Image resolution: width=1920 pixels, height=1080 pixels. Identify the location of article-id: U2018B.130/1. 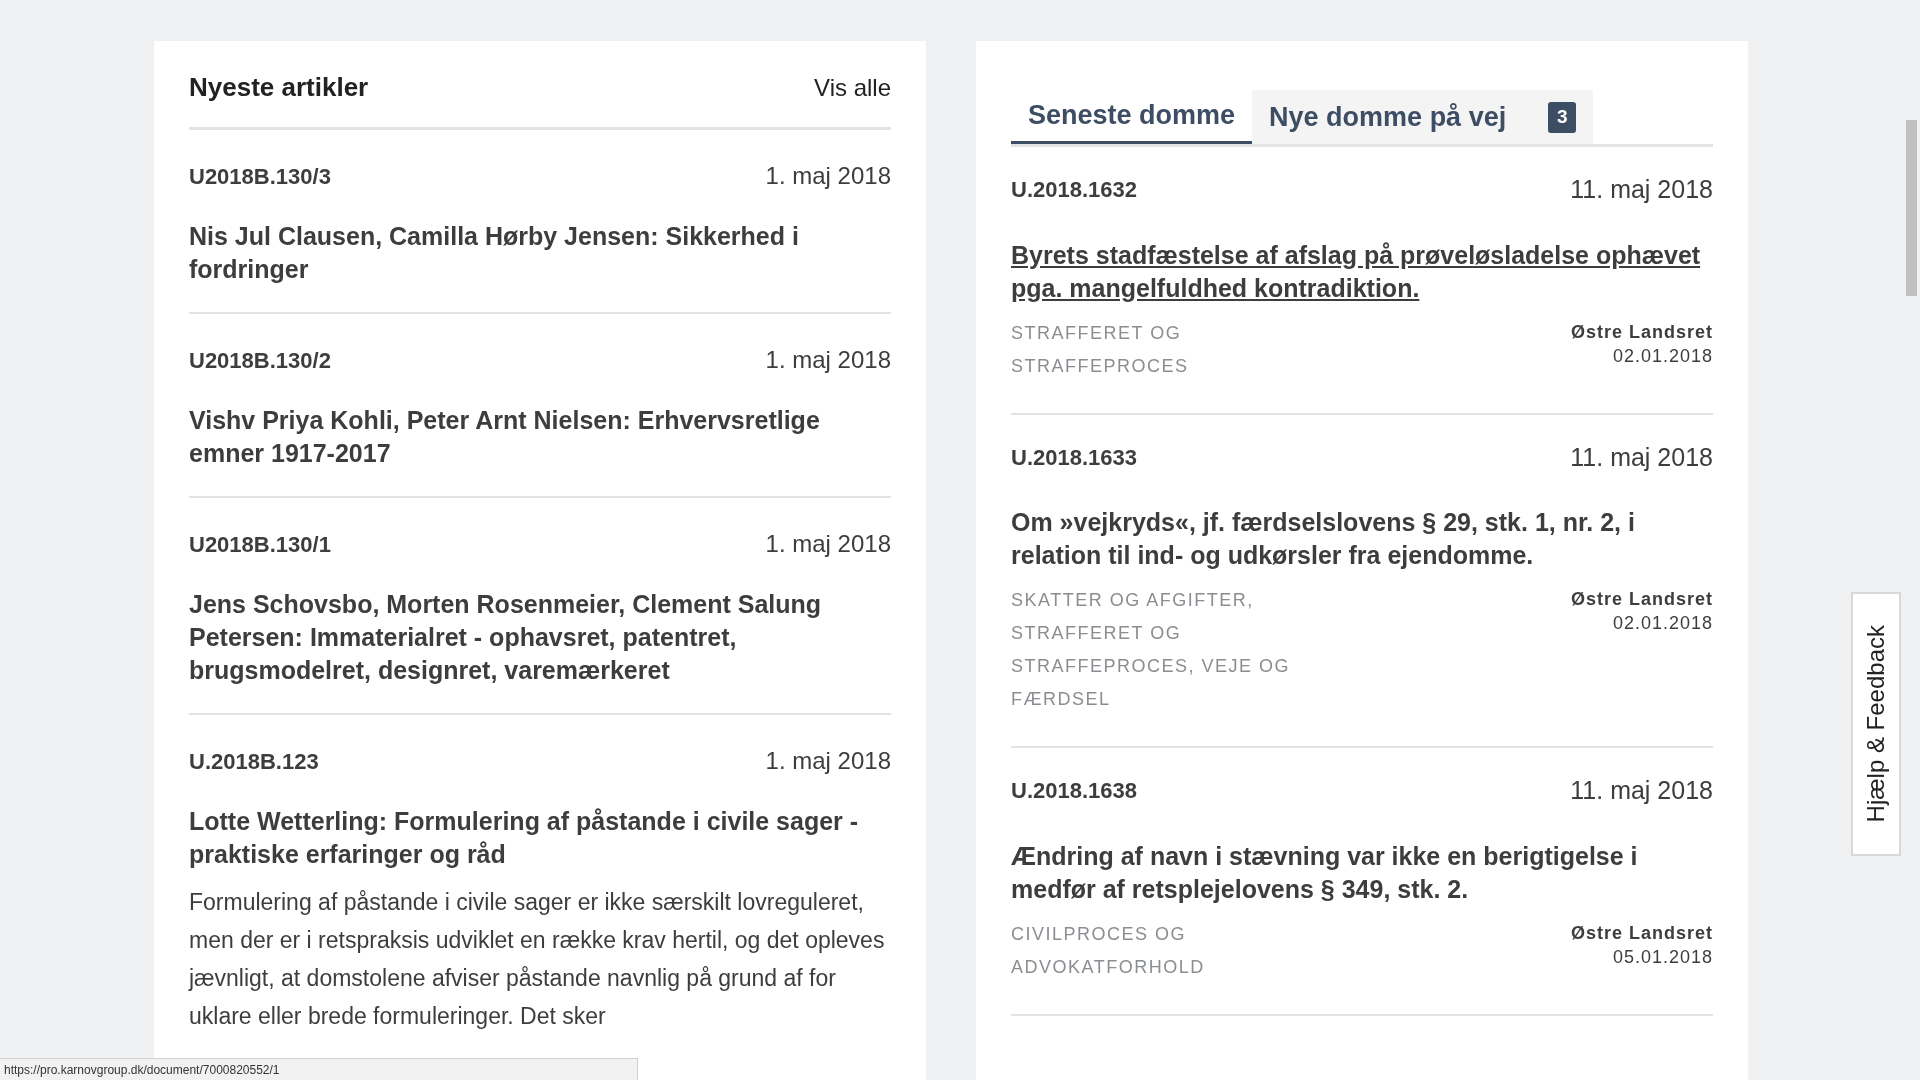
(260, 544).